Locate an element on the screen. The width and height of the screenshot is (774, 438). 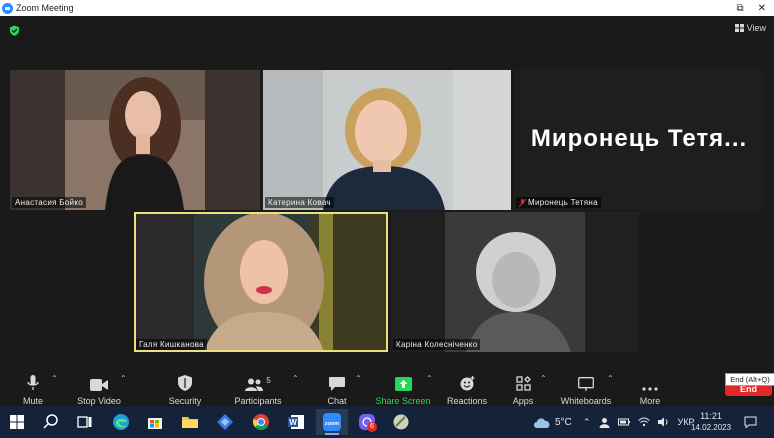
notifications-icon is located at coordinates (750, 422).